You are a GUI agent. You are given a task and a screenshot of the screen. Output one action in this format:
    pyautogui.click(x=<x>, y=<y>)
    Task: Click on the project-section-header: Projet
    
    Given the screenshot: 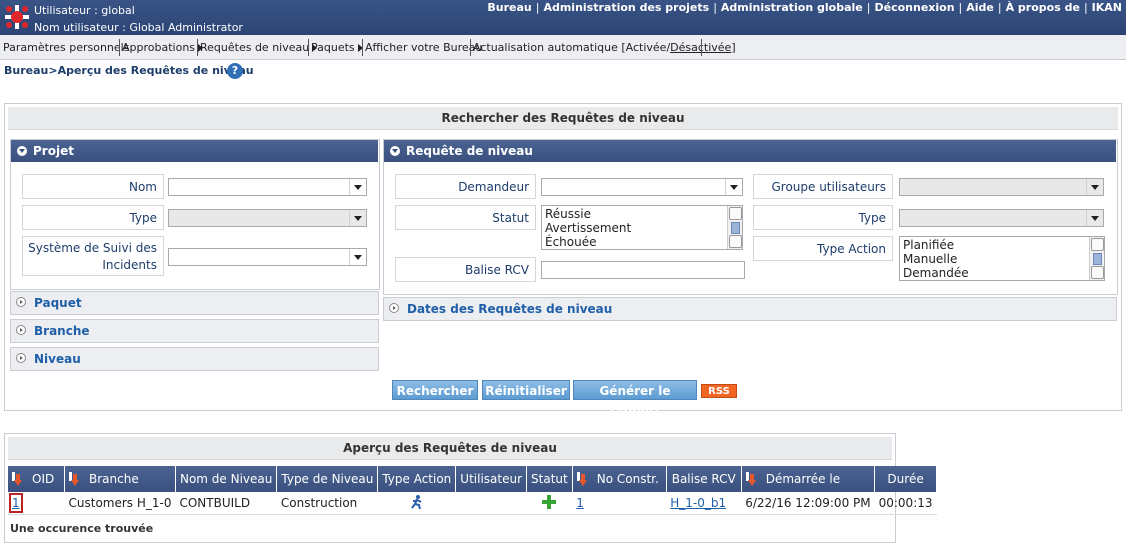 What is the action you would take?
    pyautogui.click(x=194, y=151)
    